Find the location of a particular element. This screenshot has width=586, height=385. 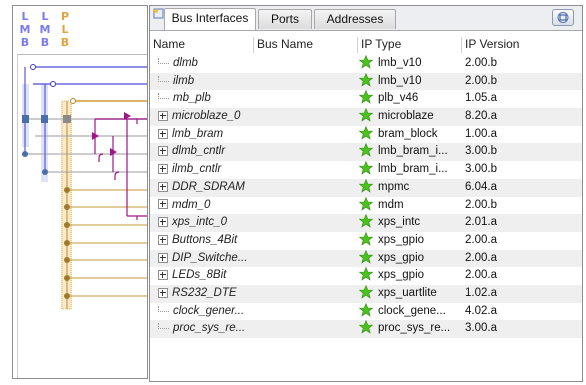

table-row: clock_gener... clock_gene... 4.02.a is located at coordinates (366, 311).